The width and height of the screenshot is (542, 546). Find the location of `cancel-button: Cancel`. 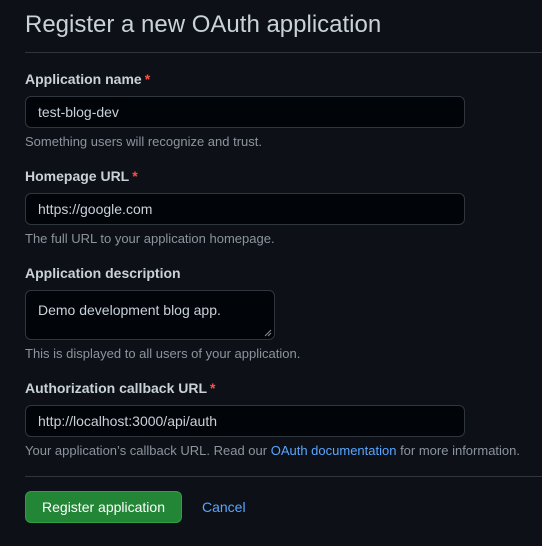

cancel-button: Cancel is located at coordinates (224, 507).